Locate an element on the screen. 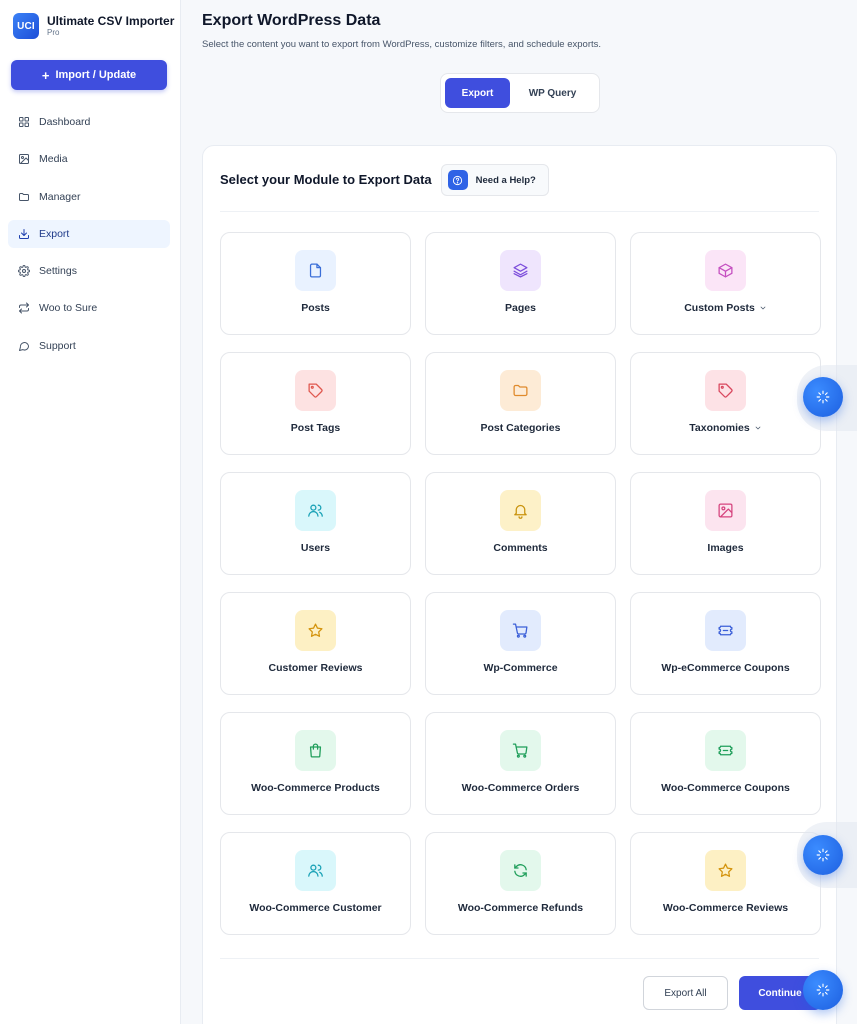 The height and width of the screenshot is (1024, 857). module-label: Posts is located at coordinates (315, 308).